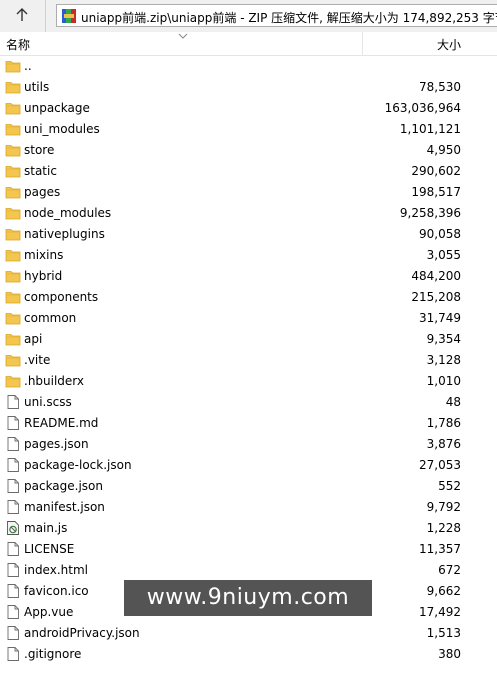 The height and width of the screenshot is (684, 497). What do you see at coordinates (449, 570) in the screenshot?
I see `item-size: 672` at bounding box center [449, 570].